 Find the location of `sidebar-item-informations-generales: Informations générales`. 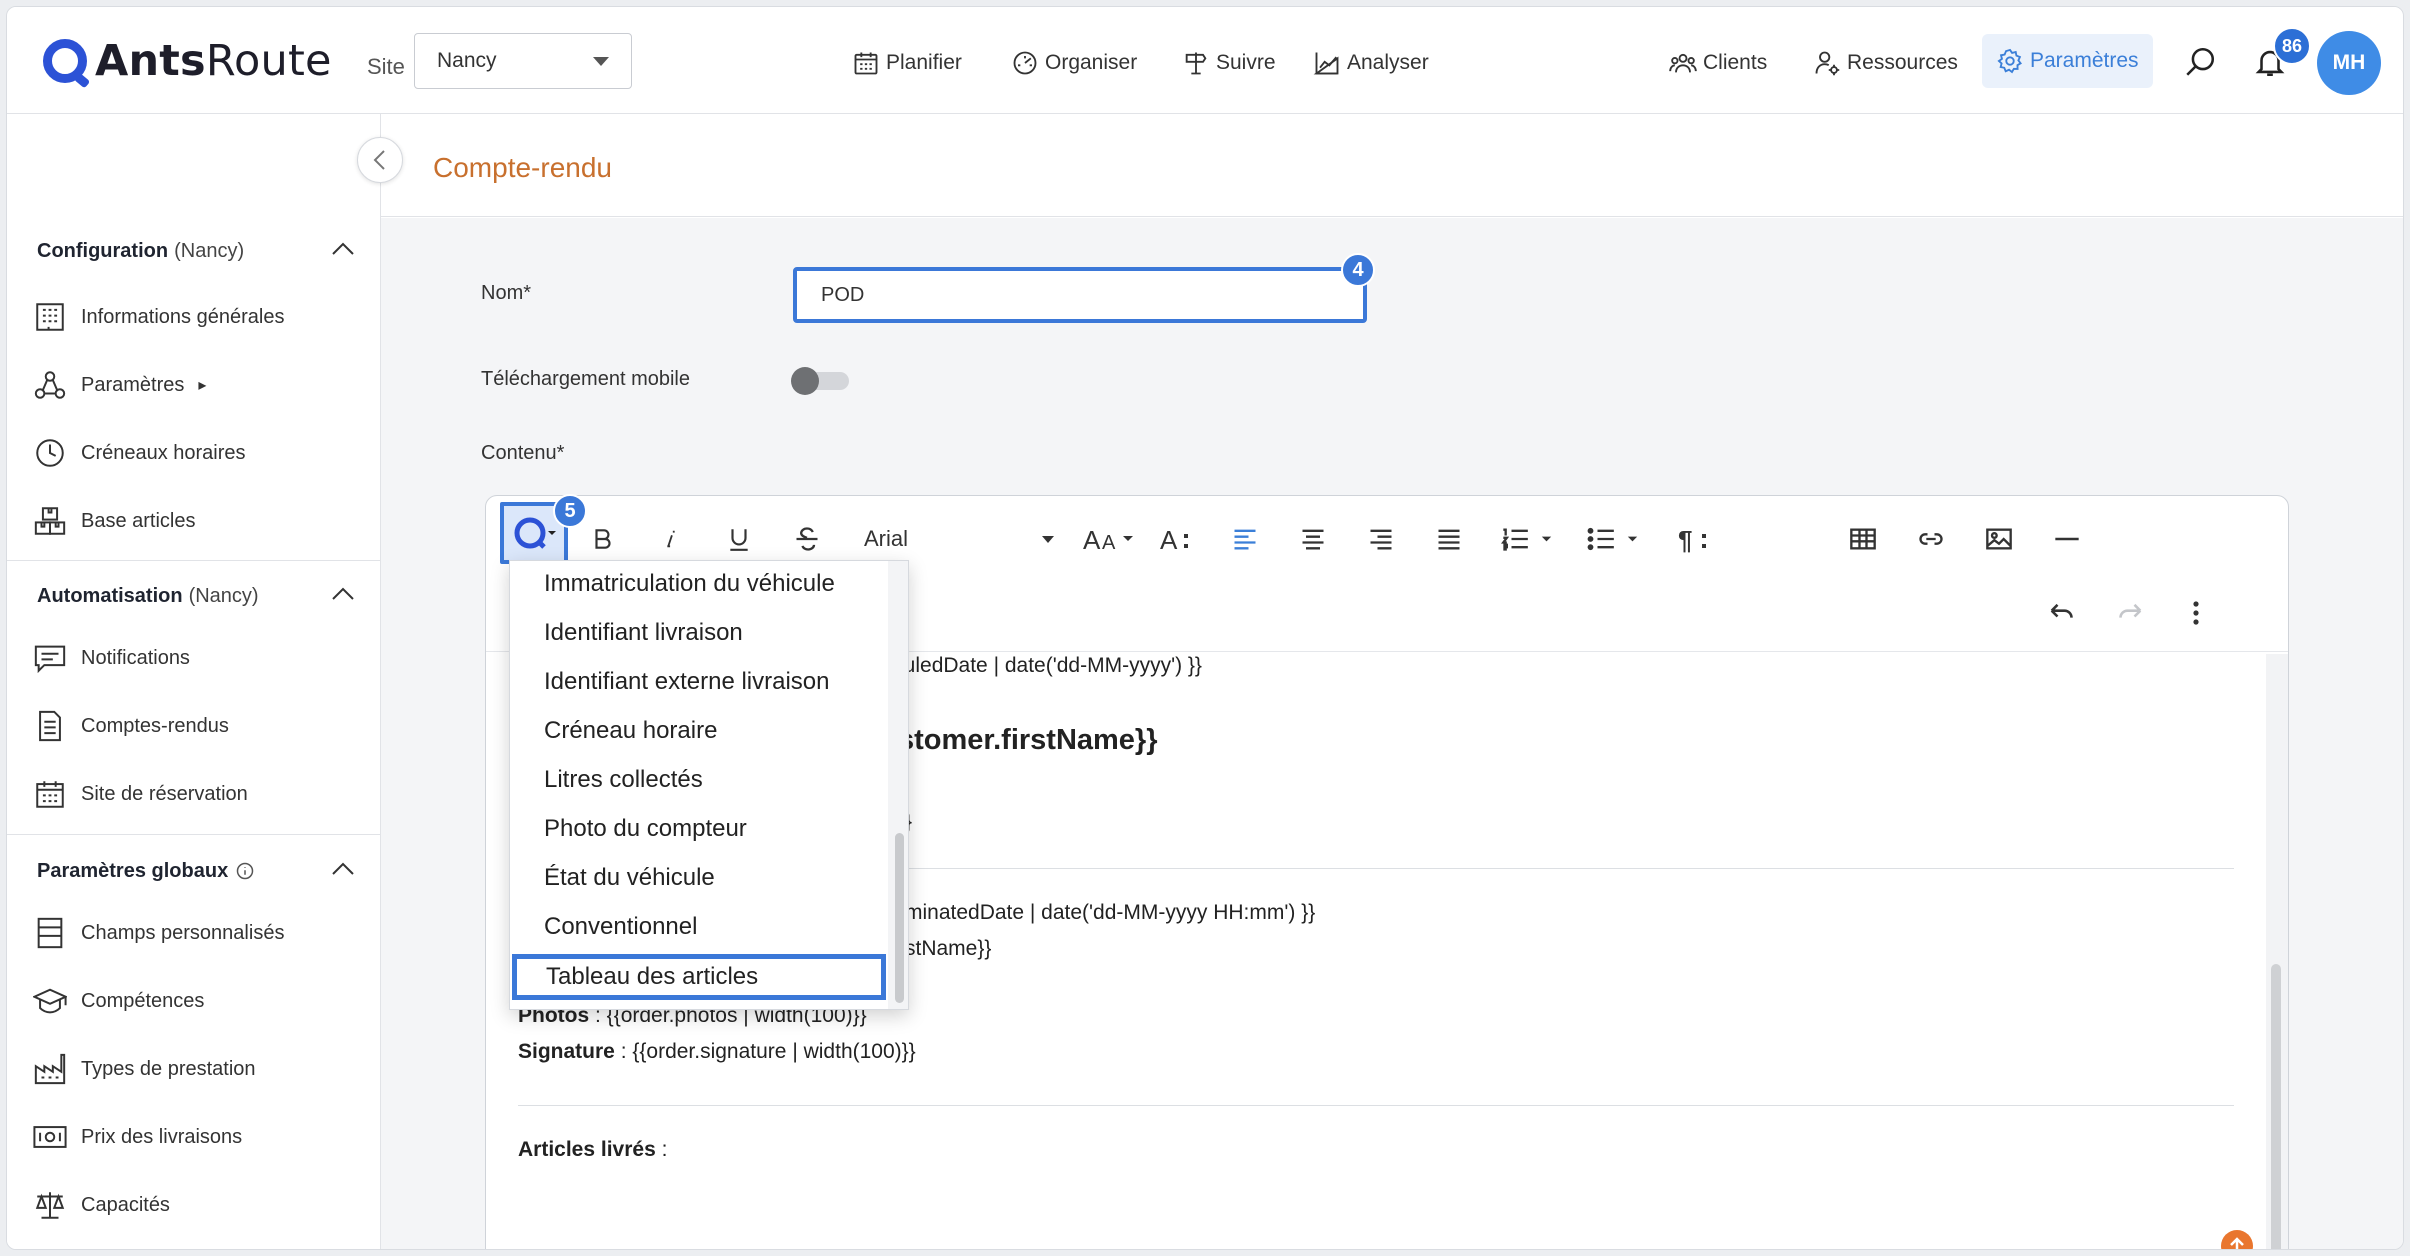

sidebar-item-informations-generales: Informations générales is located at coordinates (158, 317).